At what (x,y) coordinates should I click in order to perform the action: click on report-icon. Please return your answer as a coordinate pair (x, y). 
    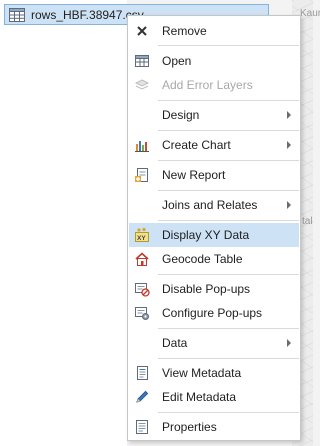
    Looking at the image, I should click on (141, 175).